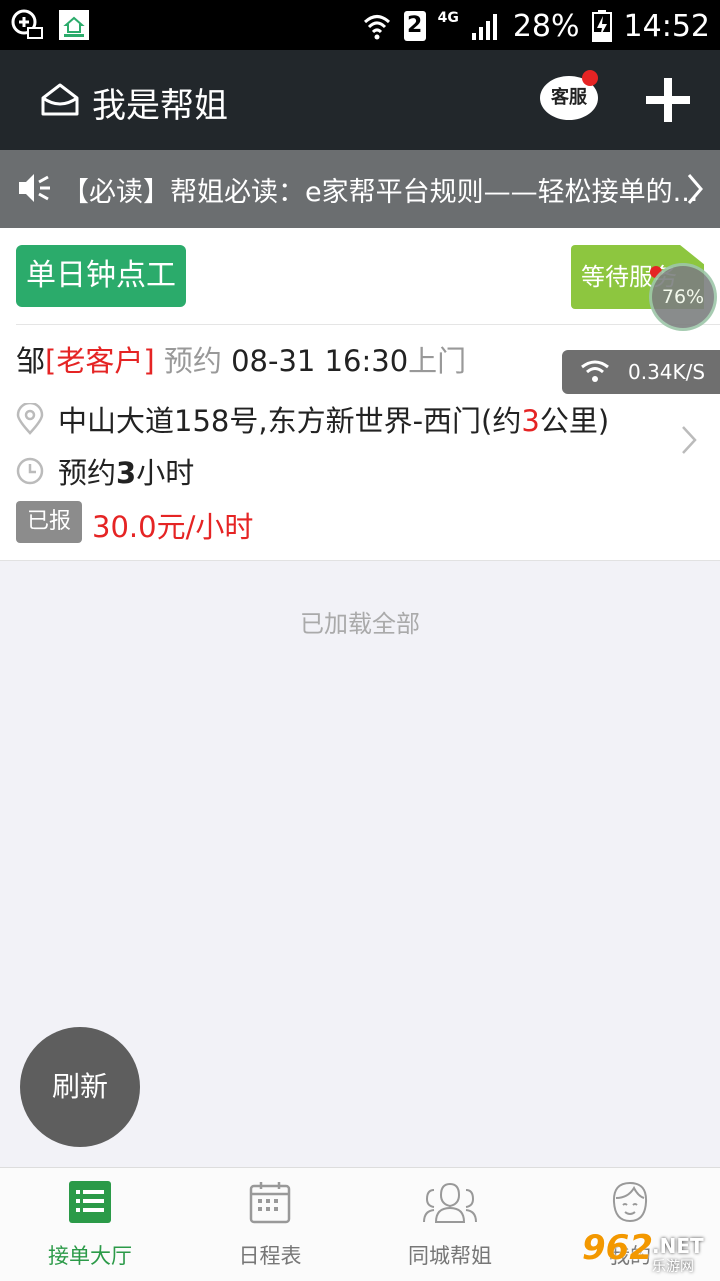 Image resolution: width=720 pixels, height=1281 pixels. What do you see at coordinates (360, 624) in the screenshot?
I see `list-footer: 已加载全部` at bounding box center [360, 624].